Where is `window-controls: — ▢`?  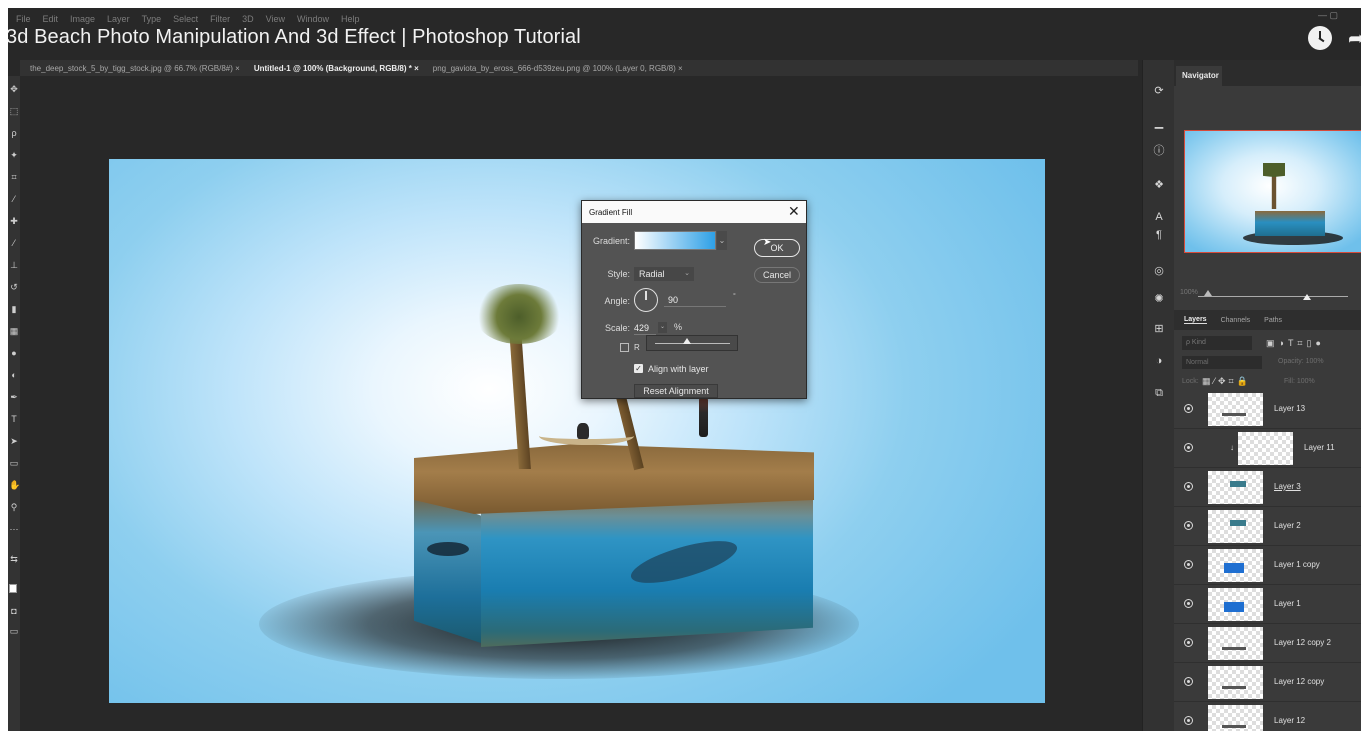 window-controls: — ▢ is located at coordinates (1328, 15).